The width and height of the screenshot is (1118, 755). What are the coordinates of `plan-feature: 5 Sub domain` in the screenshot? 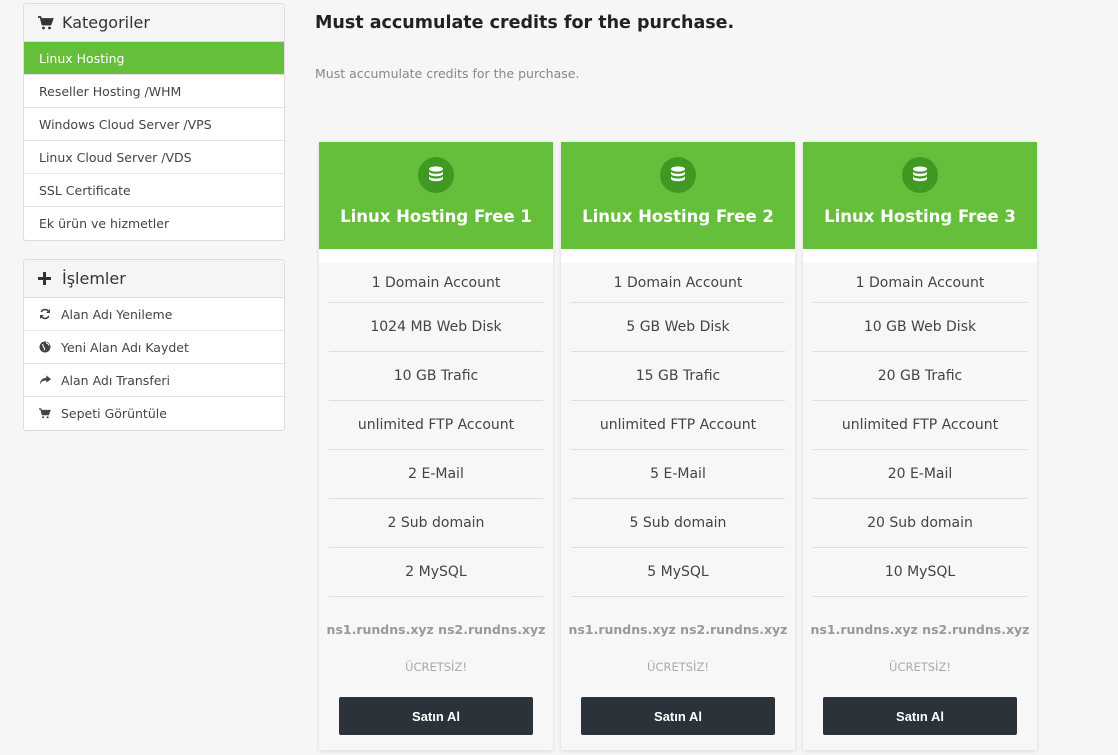 It's located at (678, 523).